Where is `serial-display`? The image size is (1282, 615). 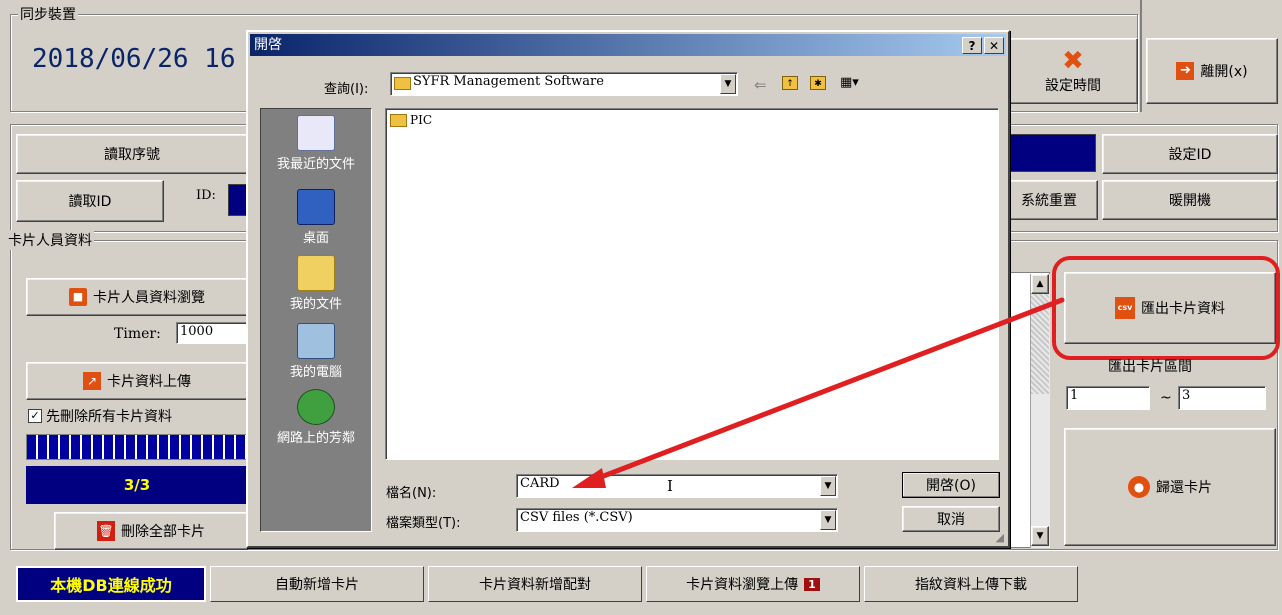
serial-display is located at coordinates (1053, 153).